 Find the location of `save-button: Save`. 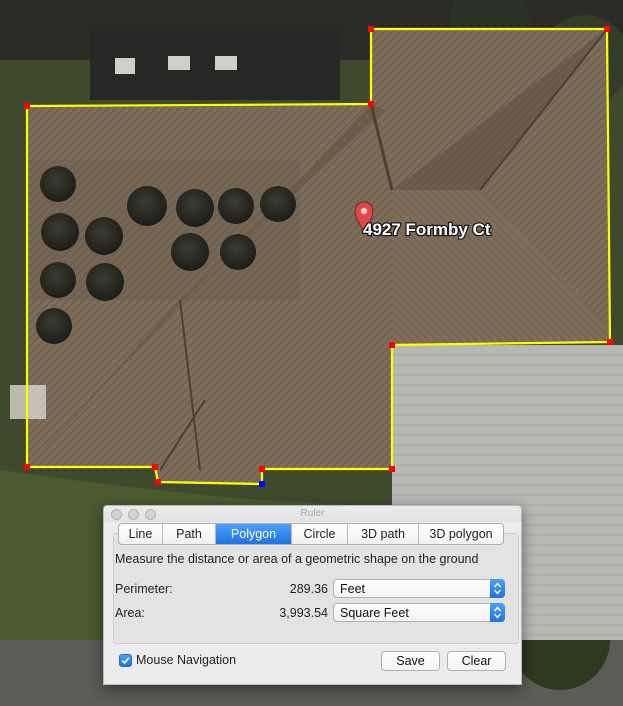

save-button: Save is located at coordinates (410, 661).